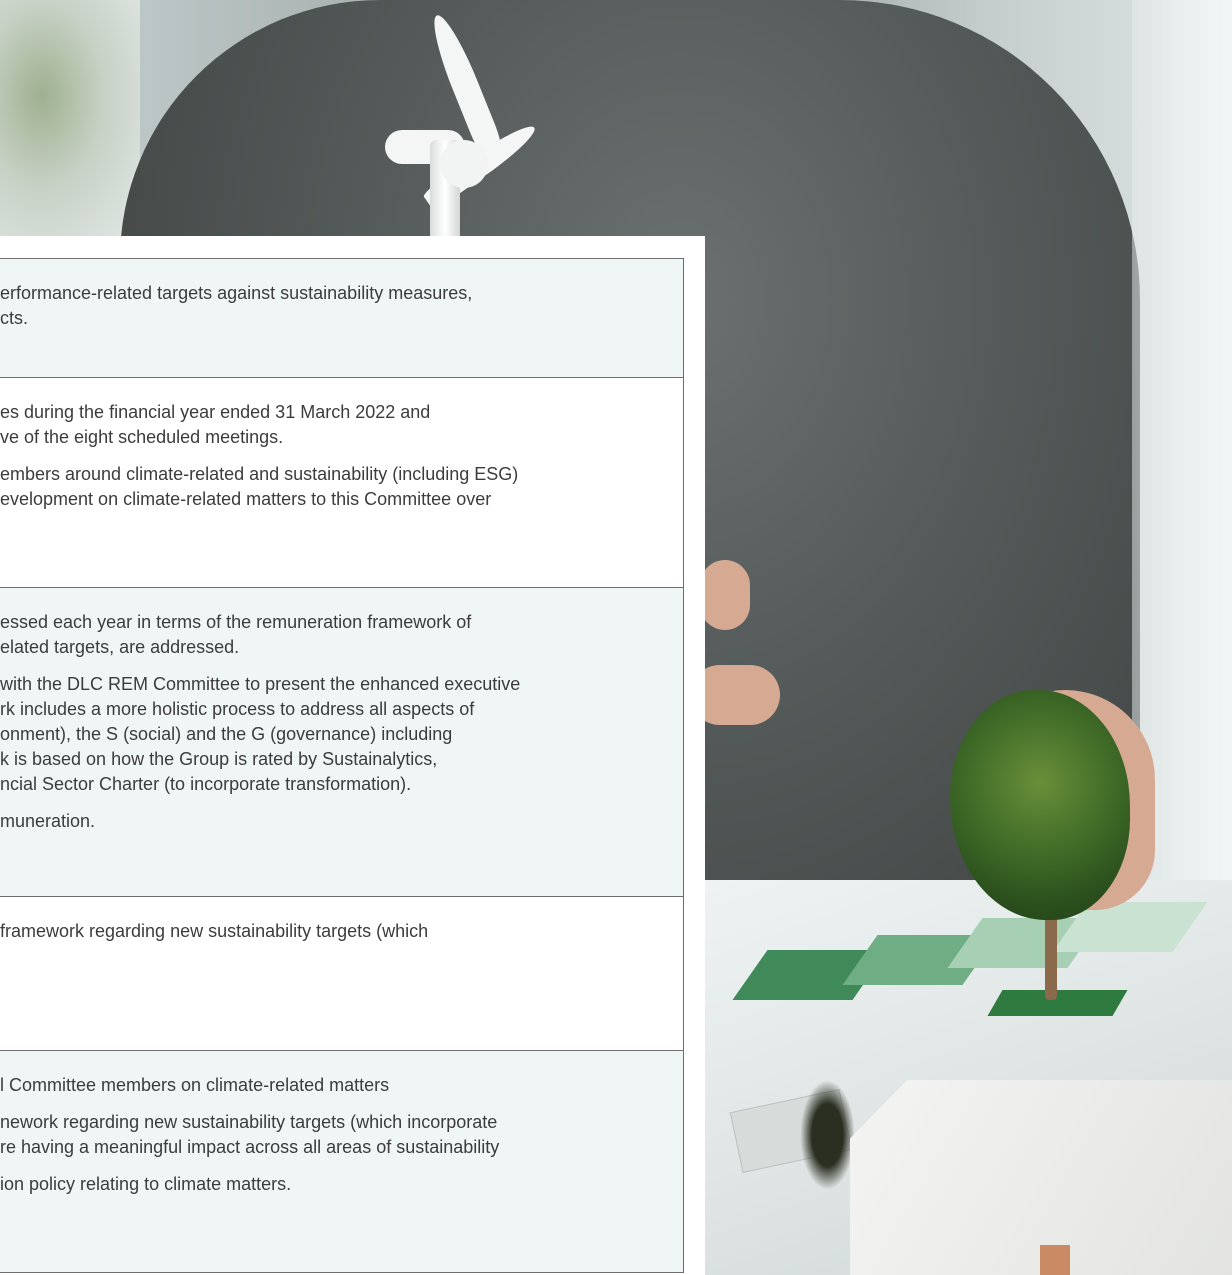 The height and width of the screenshot is (1275, 1232). I want to click on text-line: ve of the eight scheduled meetings., so click(142, 437).